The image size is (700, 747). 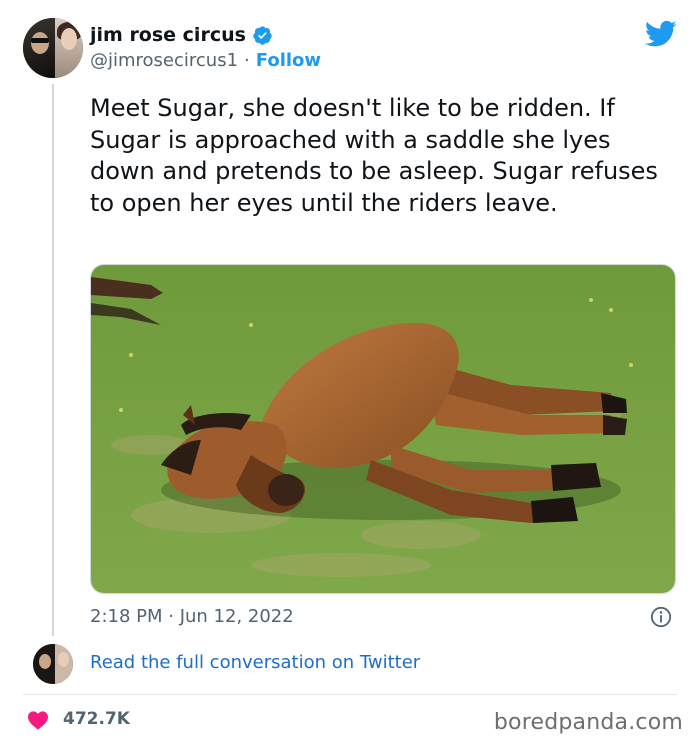 What do you see at coordinates (53, 48) in the screenshot?
I see `author-avatar` at bounding box center [53, 48].